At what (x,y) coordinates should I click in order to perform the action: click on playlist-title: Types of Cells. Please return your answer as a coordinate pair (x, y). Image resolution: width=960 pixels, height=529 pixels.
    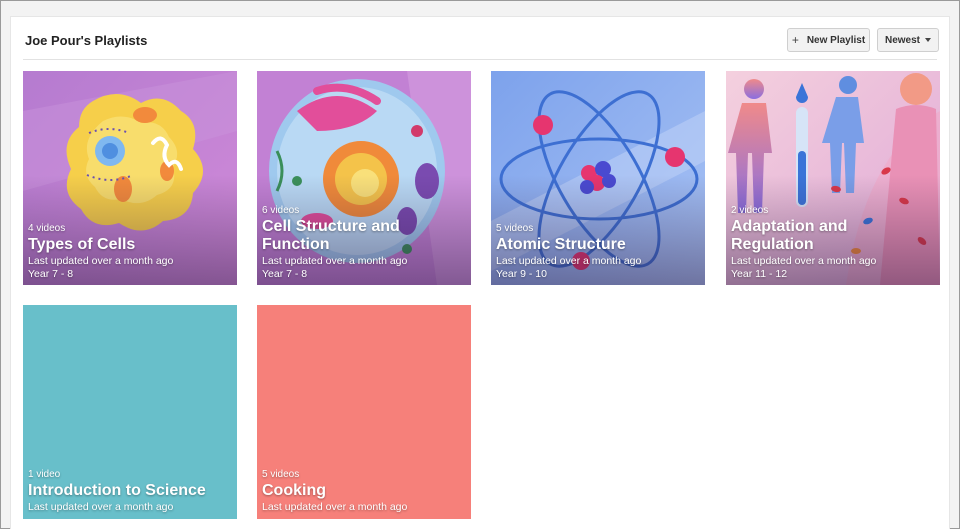
    Looking at the image, I should click on (82, 244).